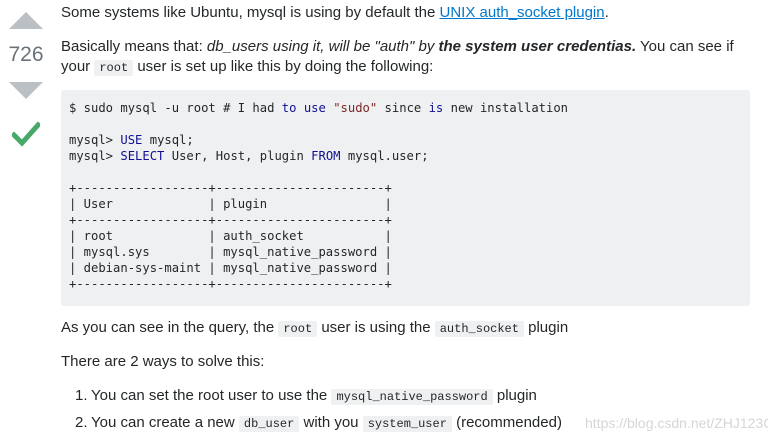 The width and height of the screenshot is (768, 442). I want to click on italic-text: db_users using it, will be "auth" by, so click(322, 46).